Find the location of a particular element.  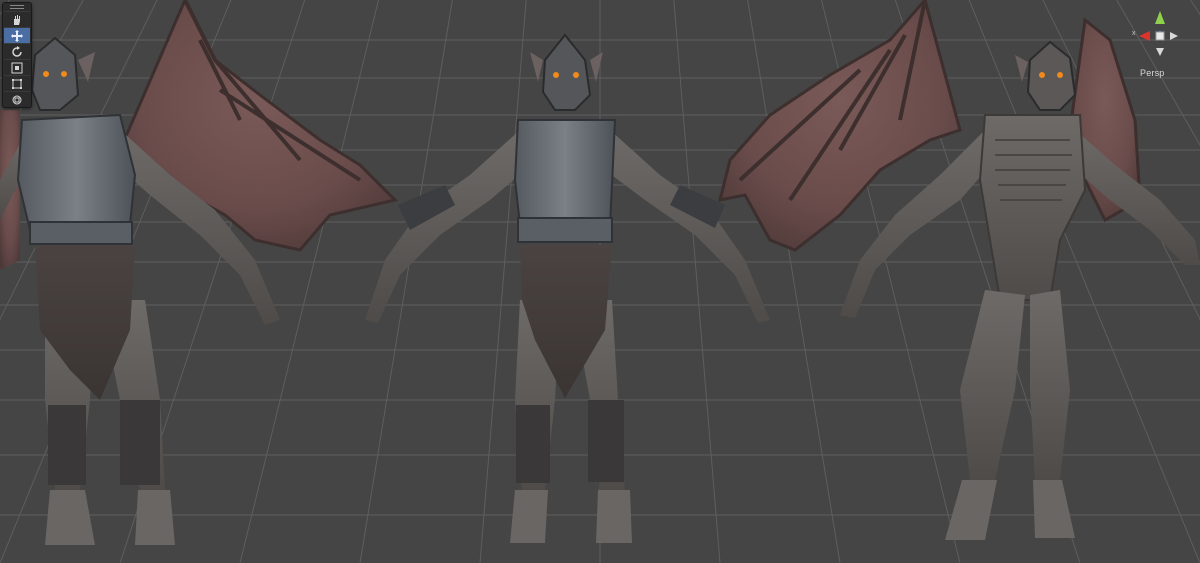

move-tool-button is located at coordinates (17, 35).